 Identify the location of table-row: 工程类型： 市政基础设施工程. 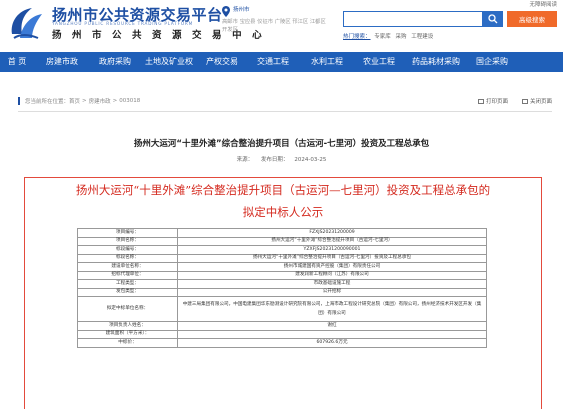
(282, 284).